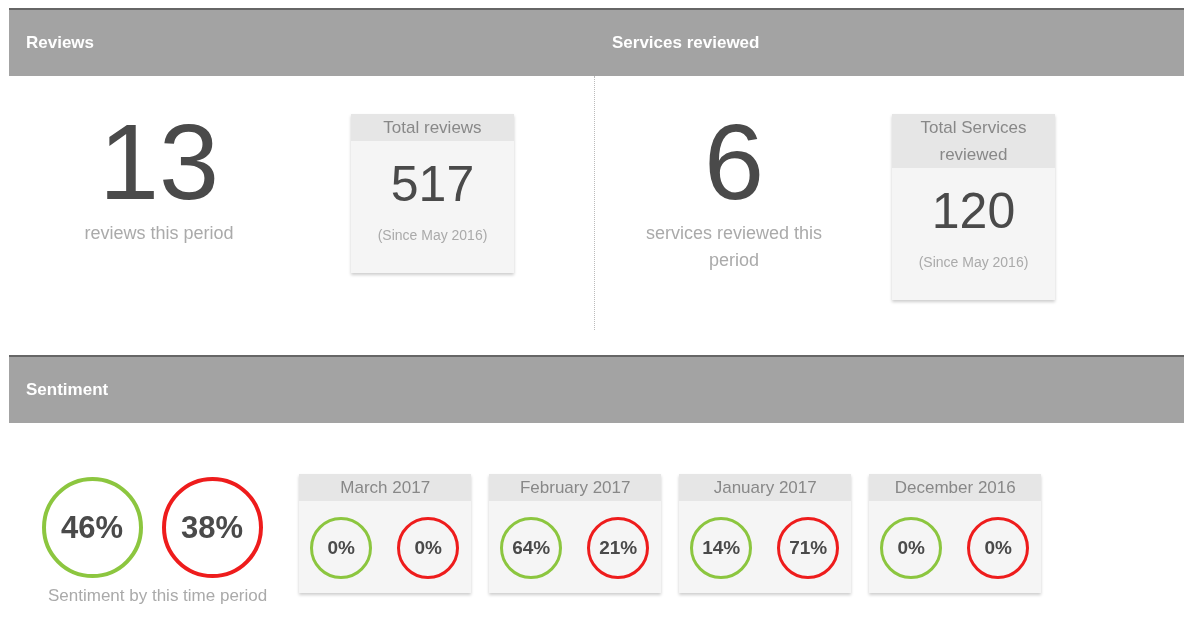 The width and height of the screenshot is (1184, 624). I want to click on card-value: 120, so click(973, 211).